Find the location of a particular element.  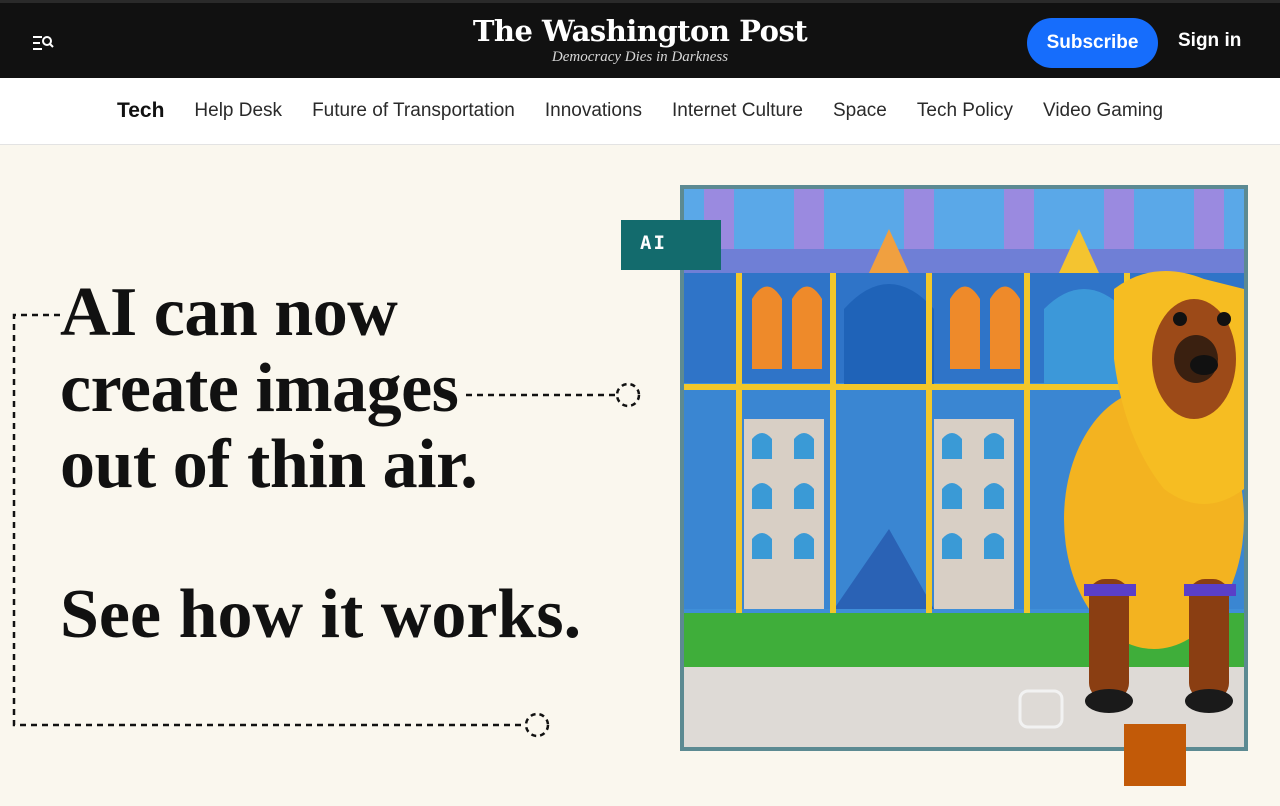

ai-topic-tag: AI is located at coordinates (671, 245).